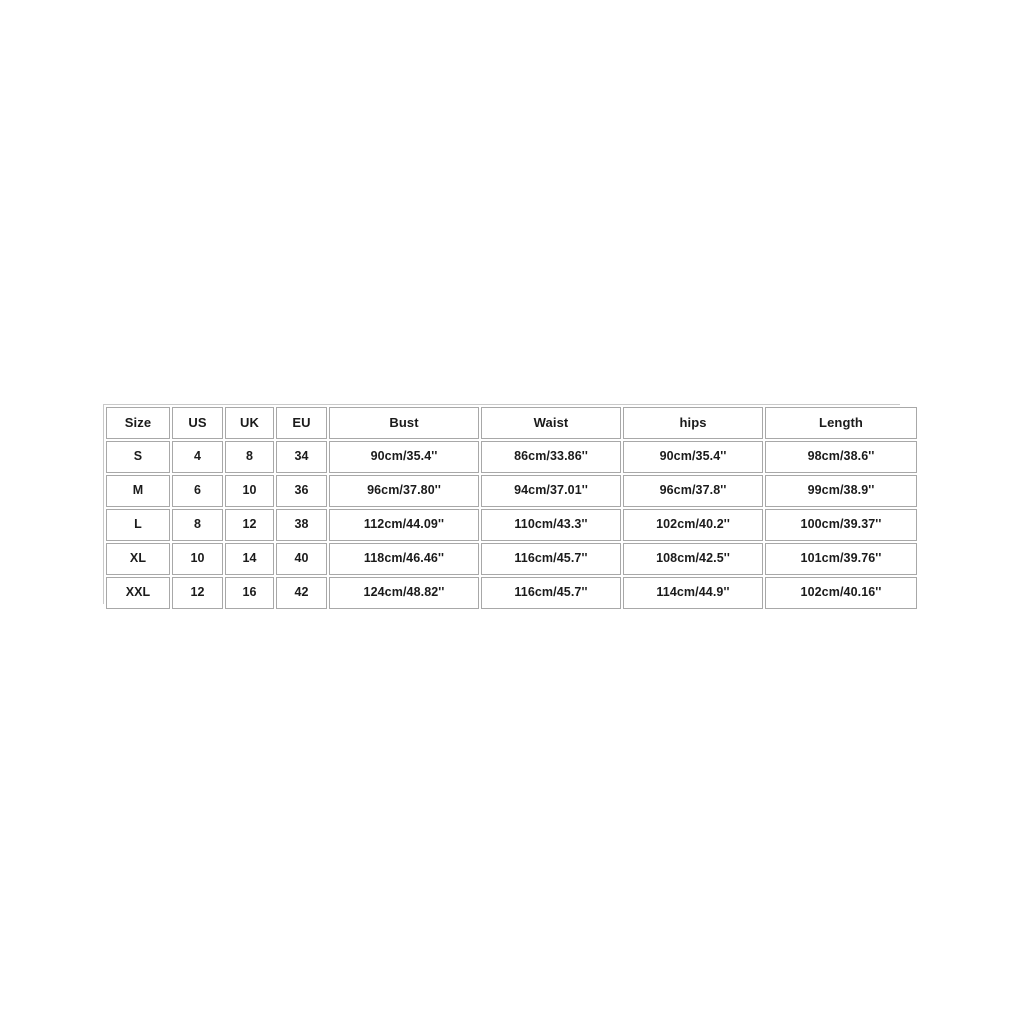 Image resolution: width=1024 pixels, height=1024 pixels. I want to click on cell-waist: 110cm/43.3'', so click(551, 525).